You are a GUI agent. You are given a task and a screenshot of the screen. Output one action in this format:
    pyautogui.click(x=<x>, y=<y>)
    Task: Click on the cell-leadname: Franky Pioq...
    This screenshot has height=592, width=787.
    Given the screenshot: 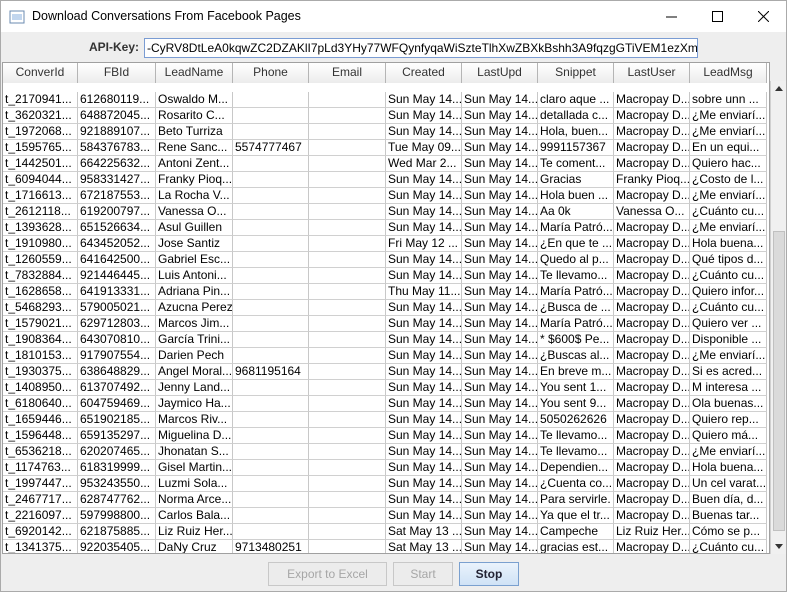 What is the action you would take?
    pyautogui.click(x=194, y=180)
    